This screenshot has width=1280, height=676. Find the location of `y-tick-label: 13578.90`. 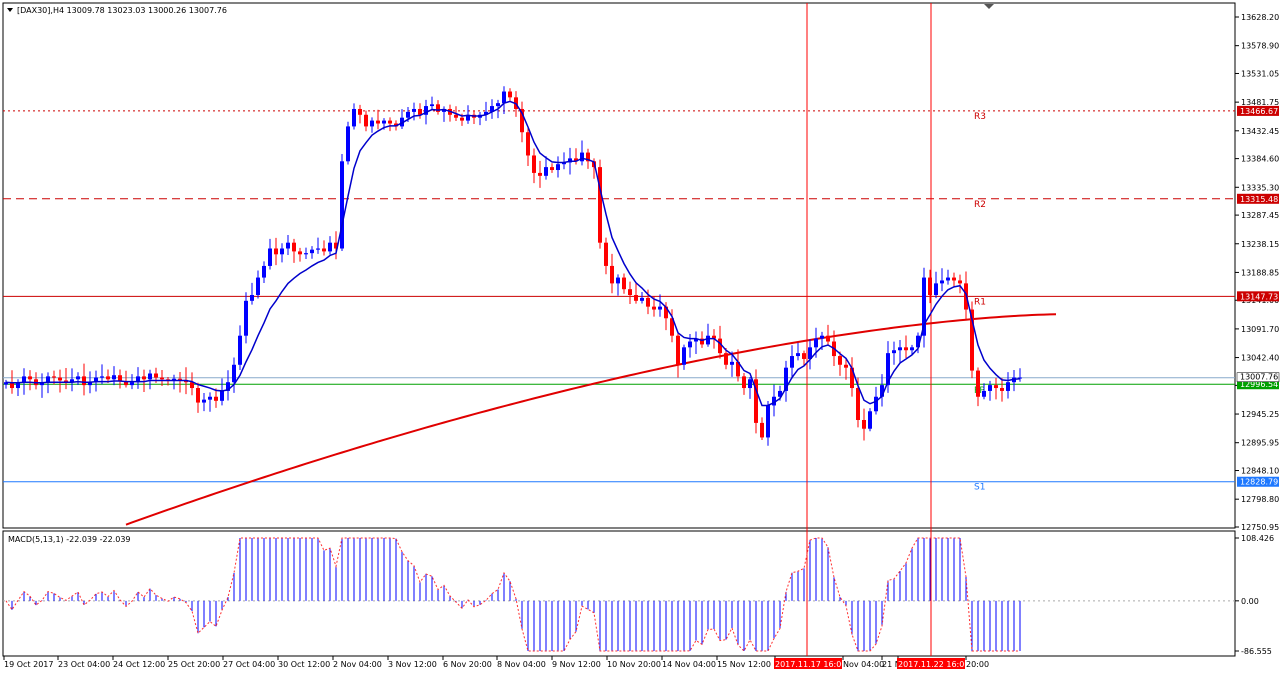

y-tick-label: 13578.90 is located at coordinates (1260, 46).